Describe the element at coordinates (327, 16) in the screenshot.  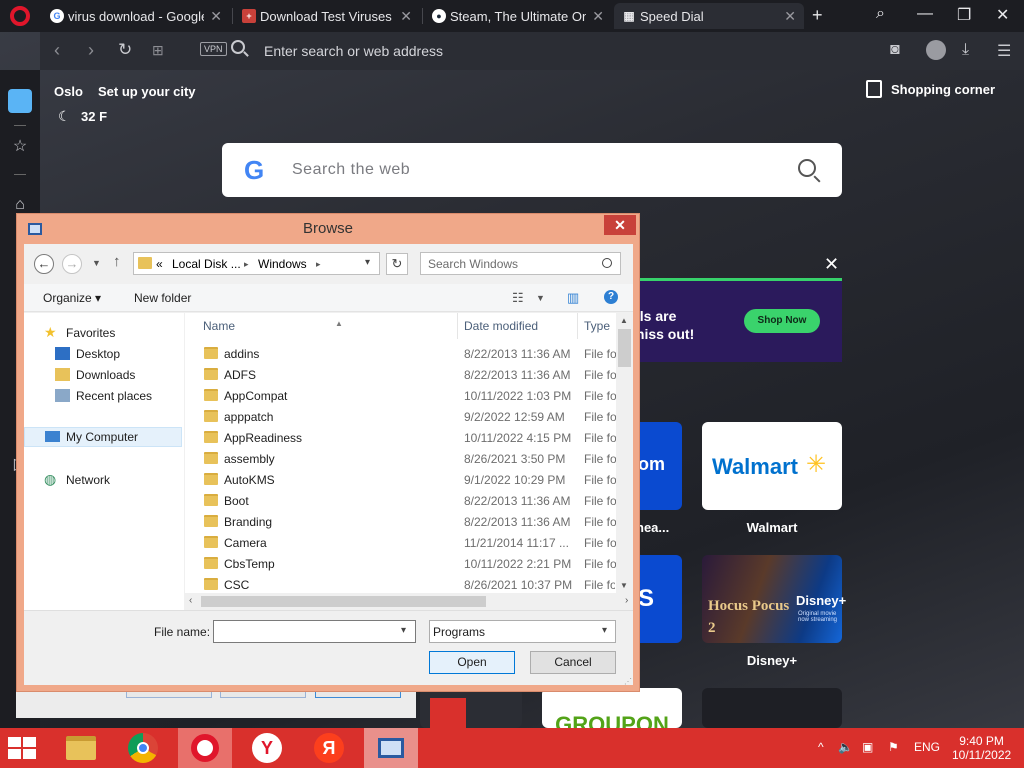
I see `tab-download-test-viruses: + Download Test Viruses - Ik ✕` at that location.